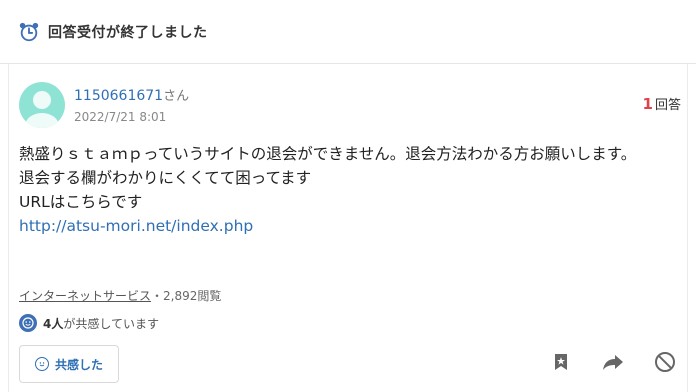 This screenshot has height=392, width=696. What do you see at coordinates (81, 202) in the screenshot?
I see `question-line: URLはこちらです` at bounding box center [81, 202].